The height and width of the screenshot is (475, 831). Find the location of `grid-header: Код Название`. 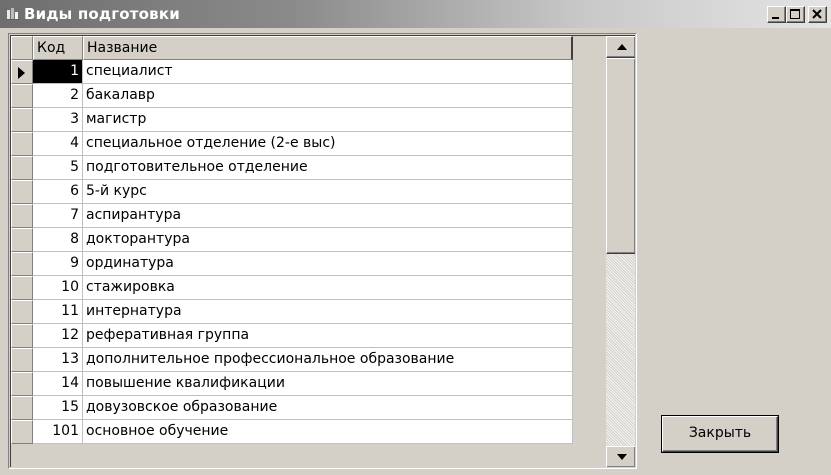

grid-header: Код Название is located at coordinates (308, 48).